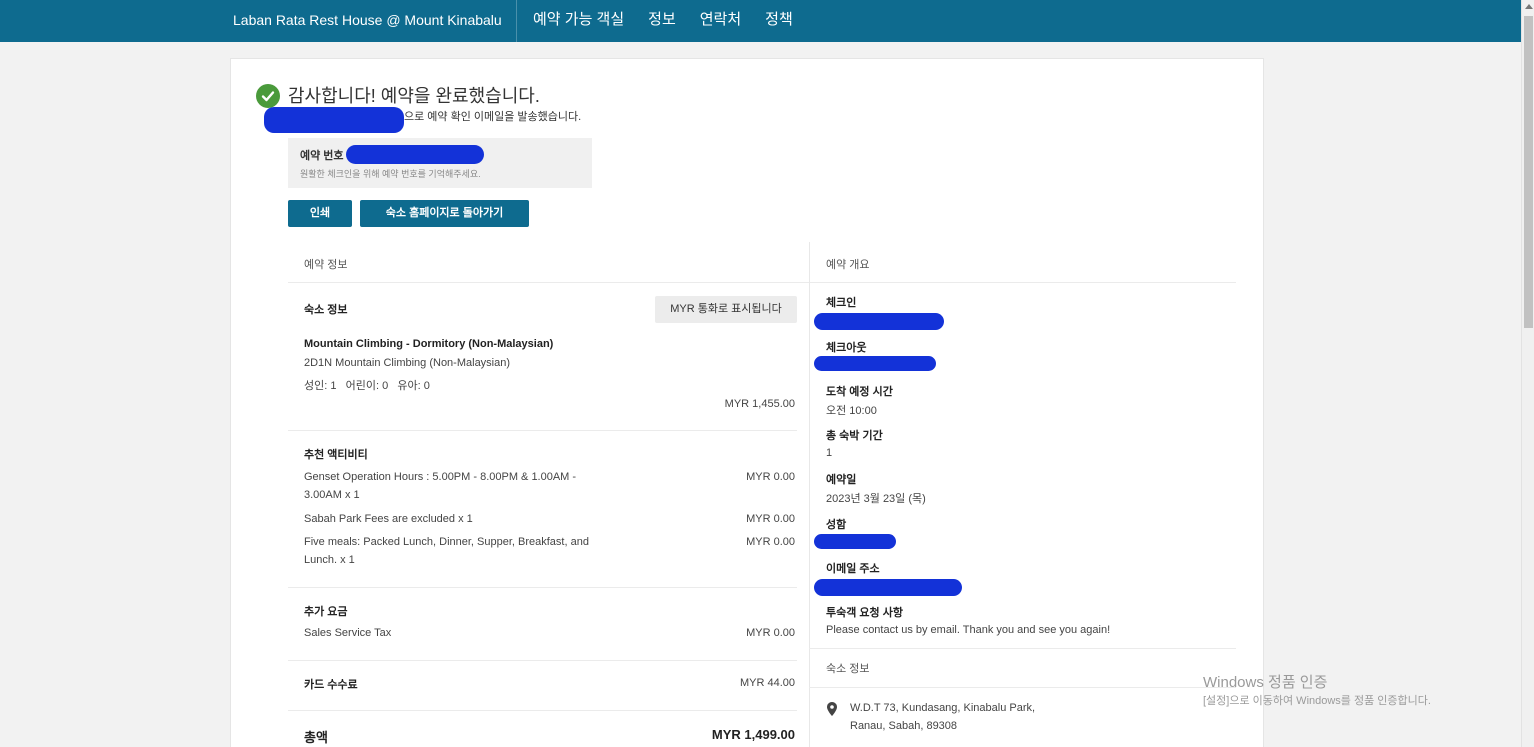 This screenshot has width=1534, height=747. What do you see at coordinates (326, 310) in the screenshot?
I see `property-info-heading: 숙소 정보` at bounding box center [326, 310].